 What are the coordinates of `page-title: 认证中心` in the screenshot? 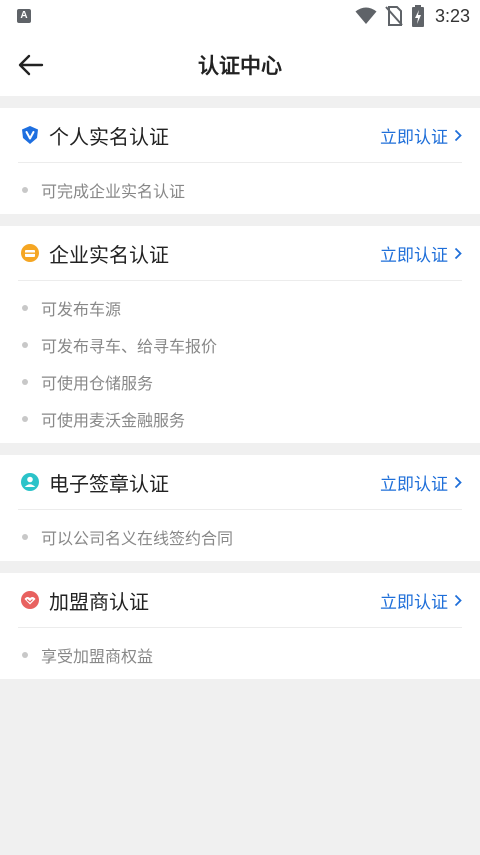 It's located at (240, 66).